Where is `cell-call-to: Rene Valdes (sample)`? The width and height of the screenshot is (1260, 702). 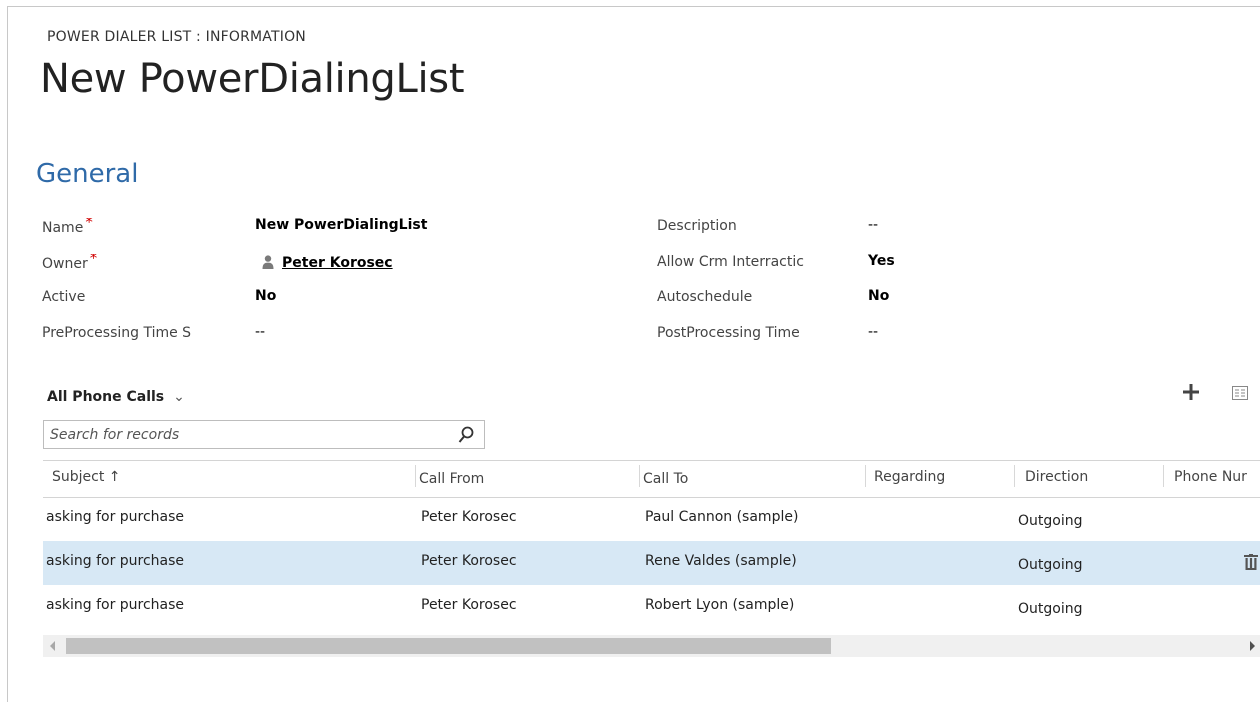
cell-call-to: Rene Valdes (sample) is located at coordinates (721, 561).